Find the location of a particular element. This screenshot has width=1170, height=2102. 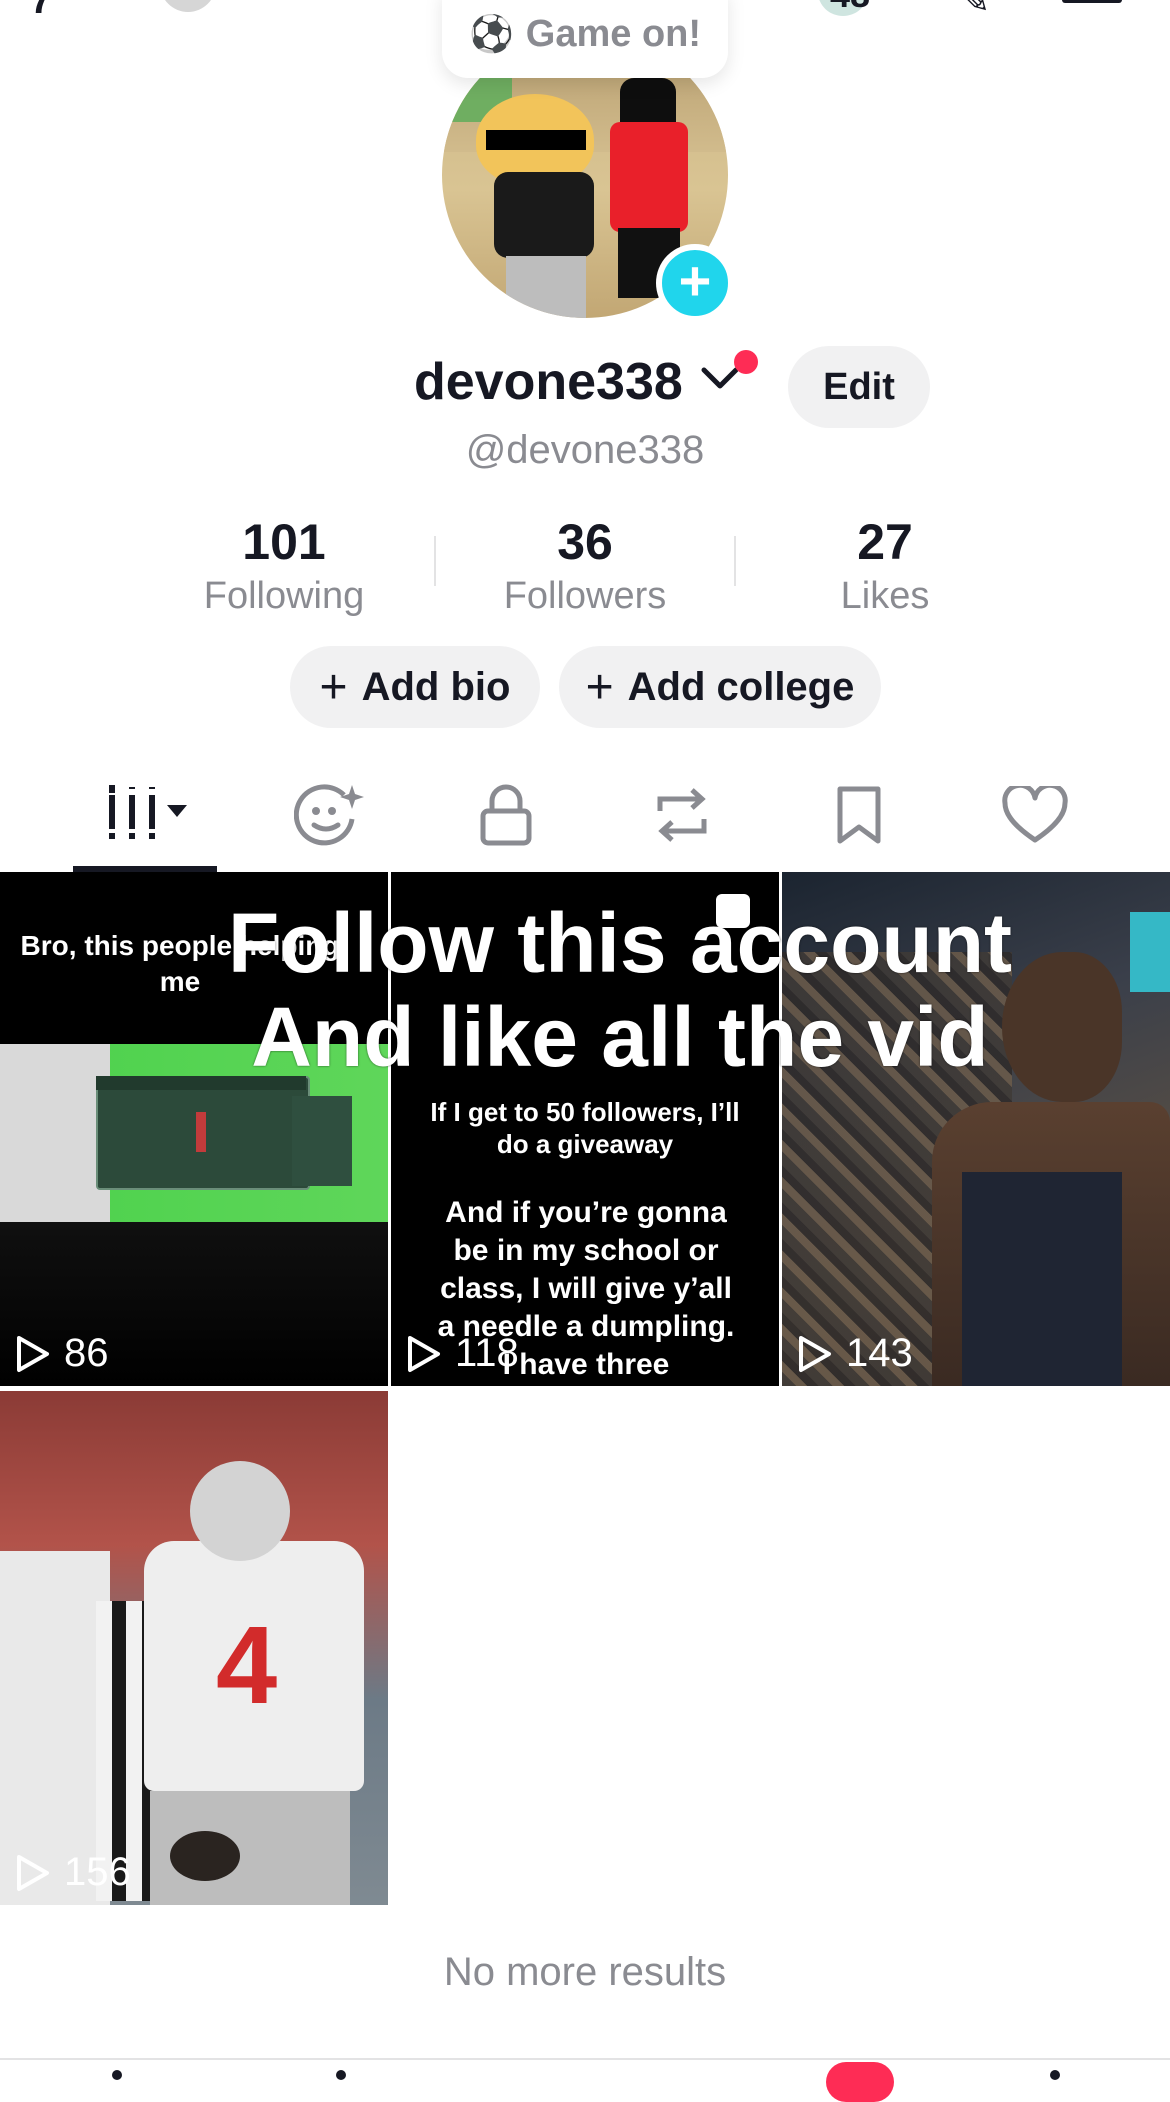

status-avatar-icon is located at coordinates (188, 6).